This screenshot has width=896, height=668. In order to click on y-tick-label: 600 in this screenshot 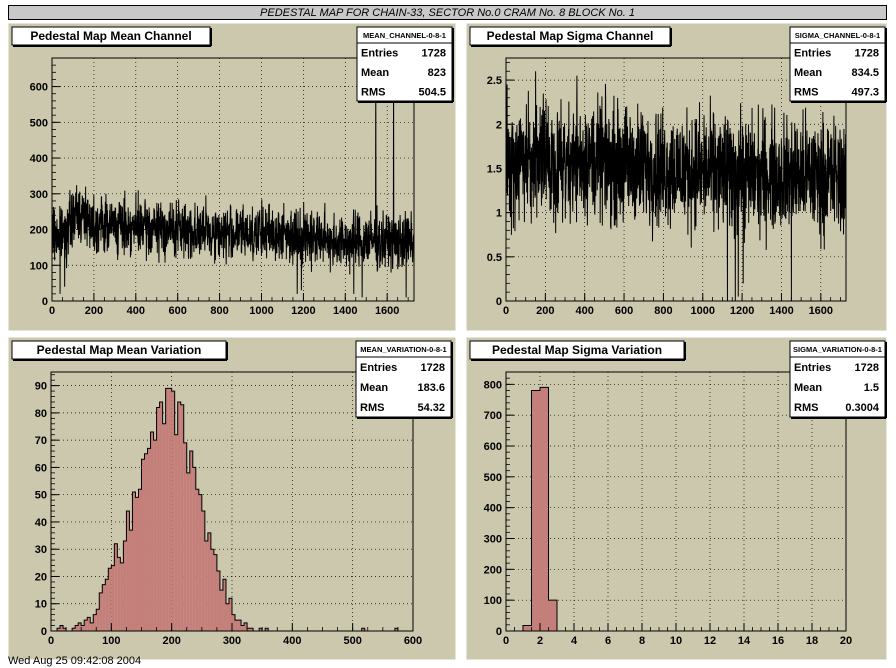, I will do `click(493, 447)`.